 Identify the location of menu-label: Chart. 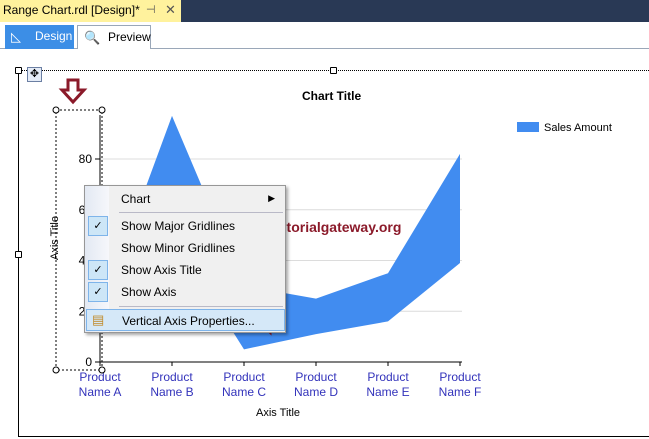
(136, 199).